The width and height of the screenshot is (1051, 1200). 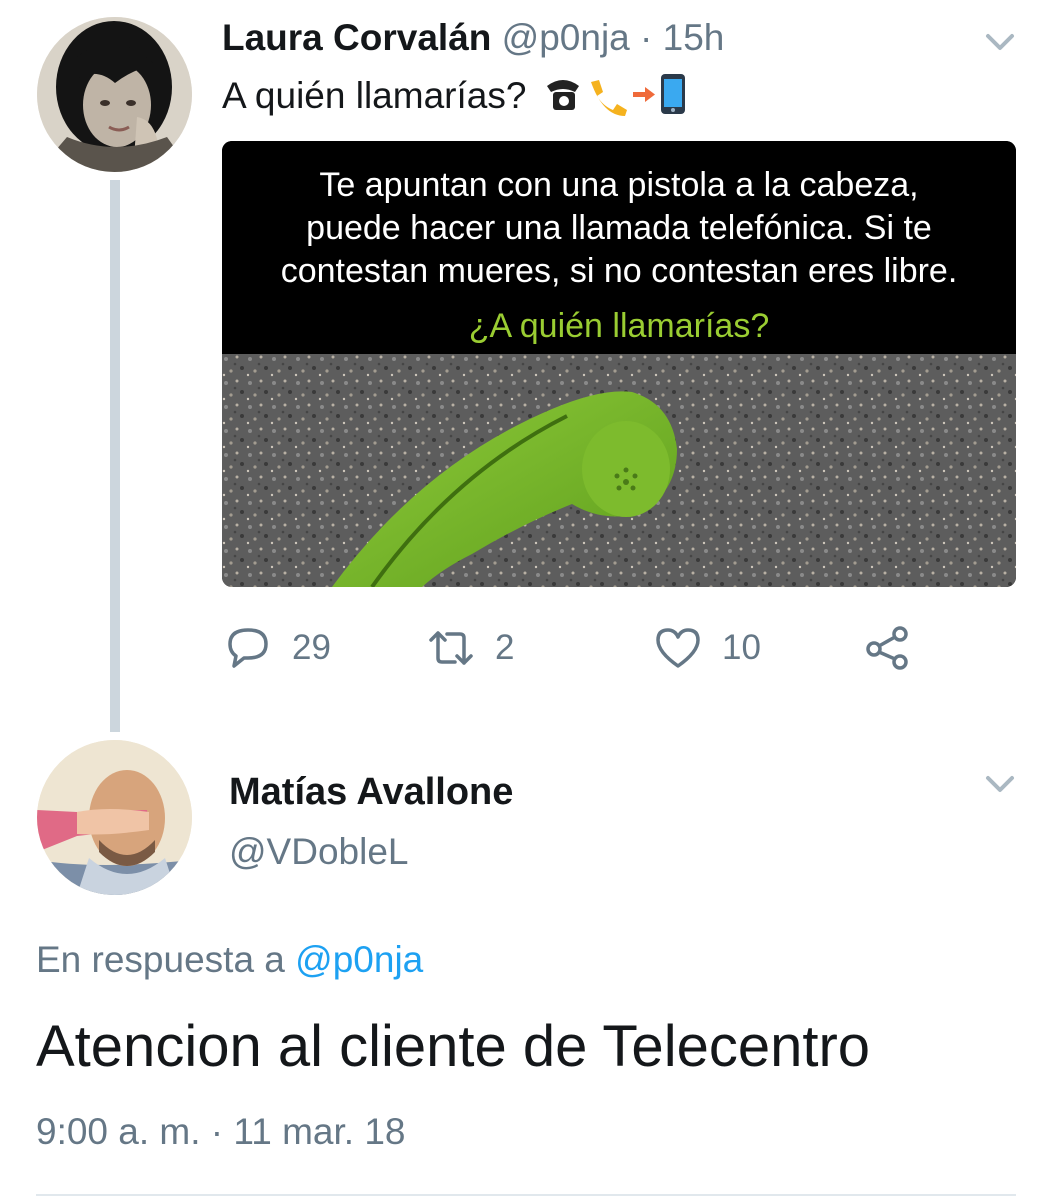 I want to click on tweet2-text: Atencion al cliente de Telecentro, so click(x=453, y=1046).